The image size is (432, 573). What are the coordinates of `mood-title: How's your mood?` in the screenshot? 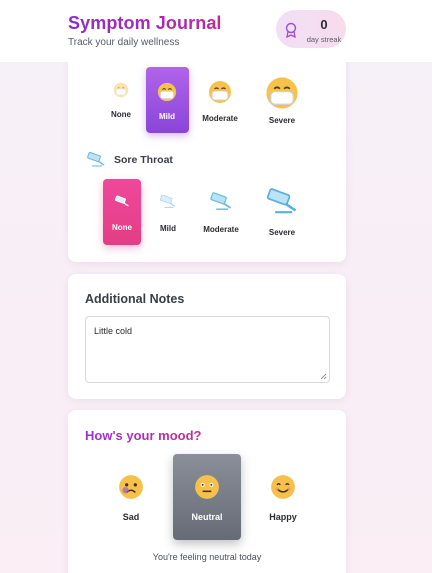 It's located at (143, 435).